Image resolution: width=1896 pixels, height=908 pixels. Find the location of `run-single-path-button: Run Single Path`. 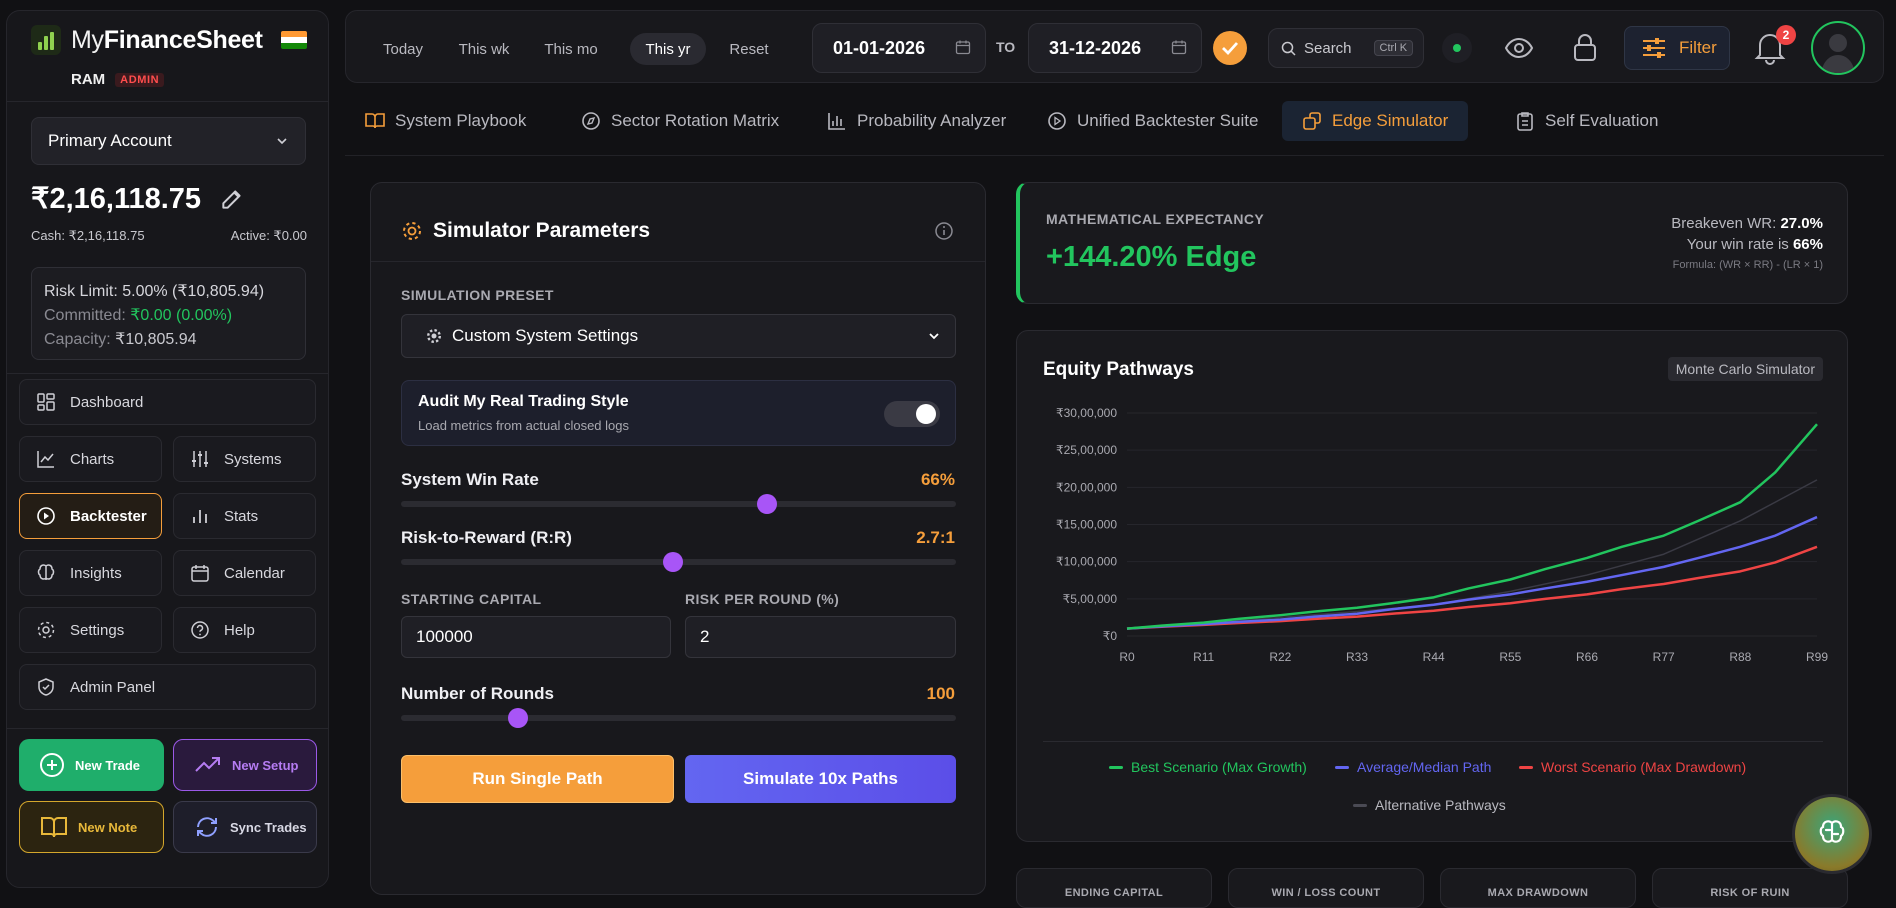

run-single-path-button: Run Single Path is located at coordinates (537, 779).